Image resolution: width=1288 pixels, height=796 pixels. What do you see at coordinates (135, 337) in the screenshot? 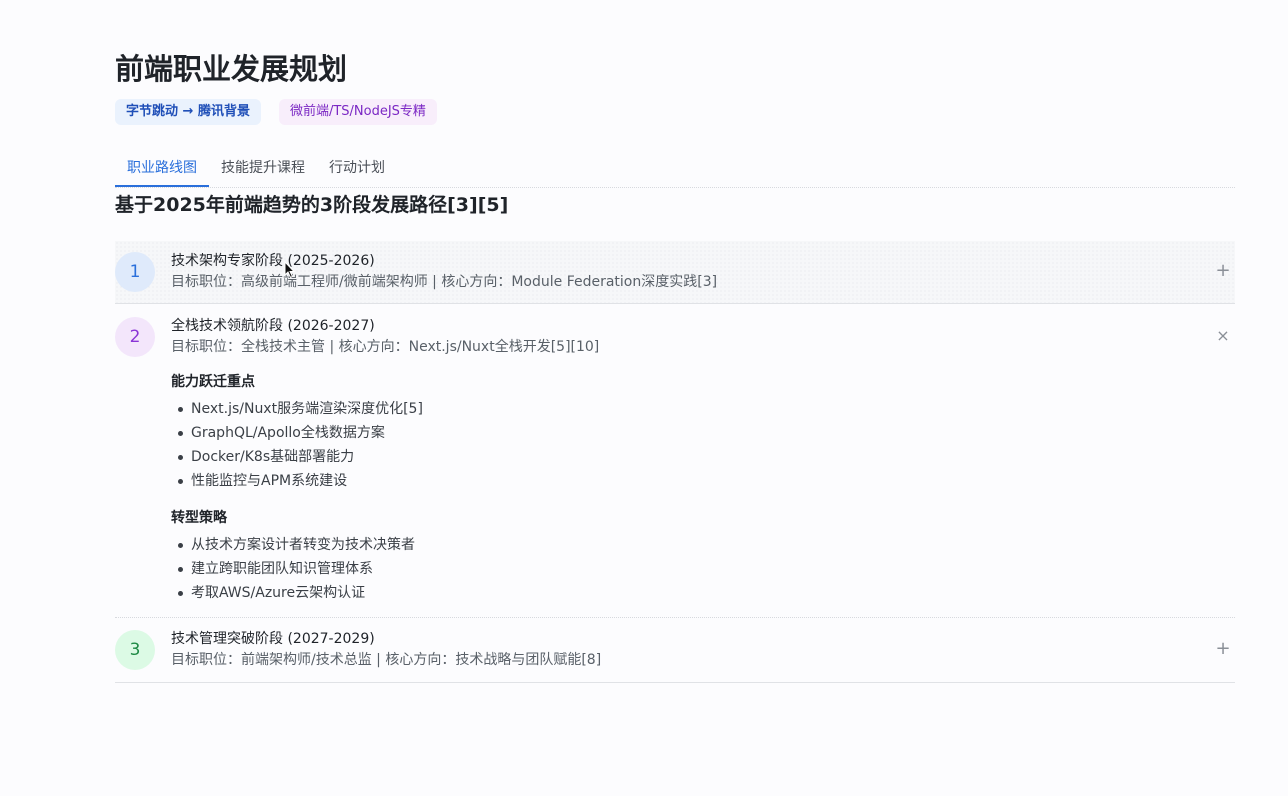
I see `stage-number-badge: 2` at bounding box center [135, 337].